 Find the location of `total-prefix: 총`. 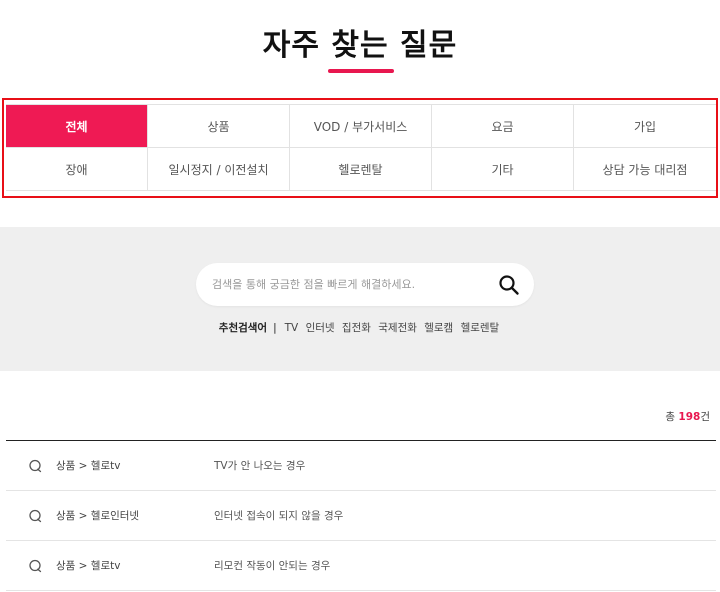

total-prefix: 총 is located at coordinates (670, 417).